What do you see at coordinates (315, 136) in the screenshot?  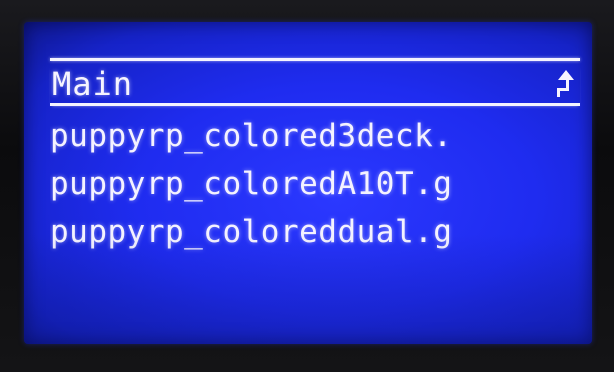 I see `file-item: puppyrp_colored3deck.` at bounding box center [315, 136].